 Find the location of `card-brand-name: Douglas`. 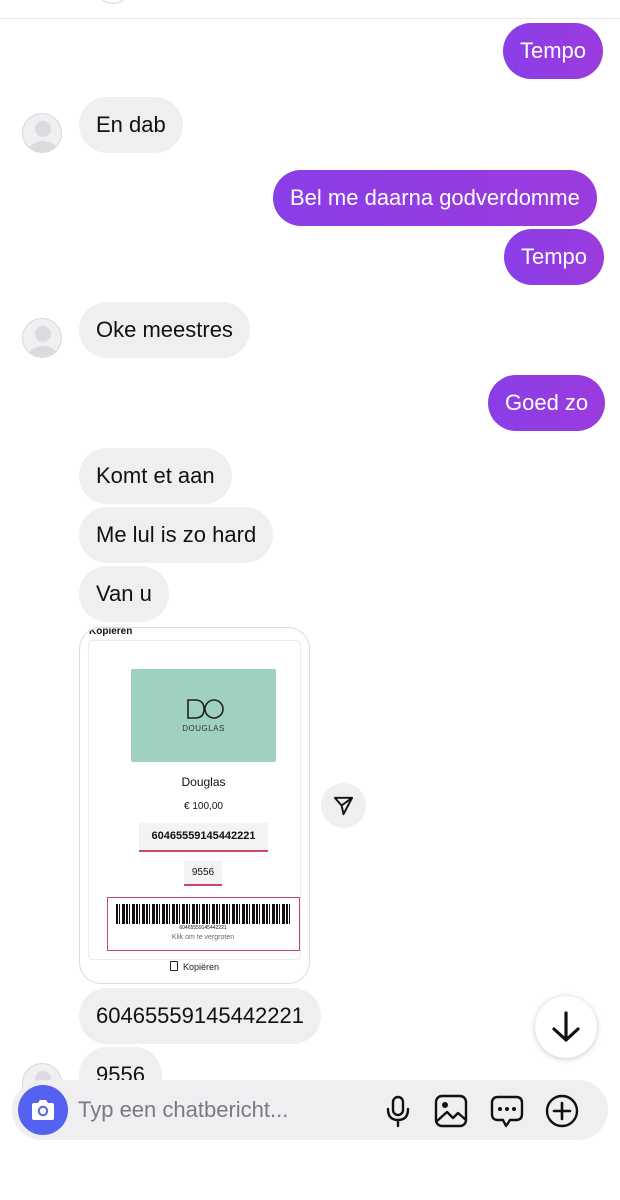

card-brand-name: Douglas is located at coordinates (203, 782).